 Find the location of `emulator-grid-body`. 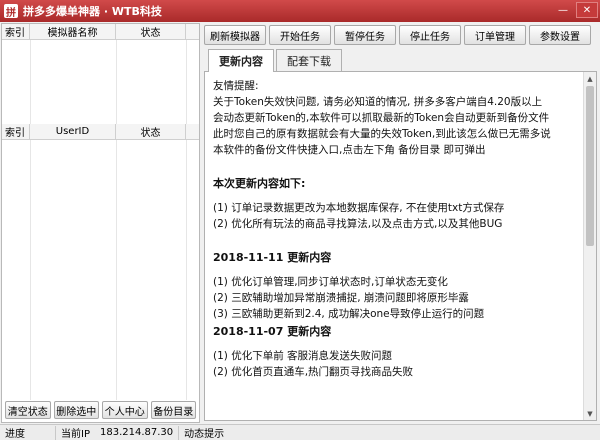

emulator-grid-body is located at coordinates (100, 82).